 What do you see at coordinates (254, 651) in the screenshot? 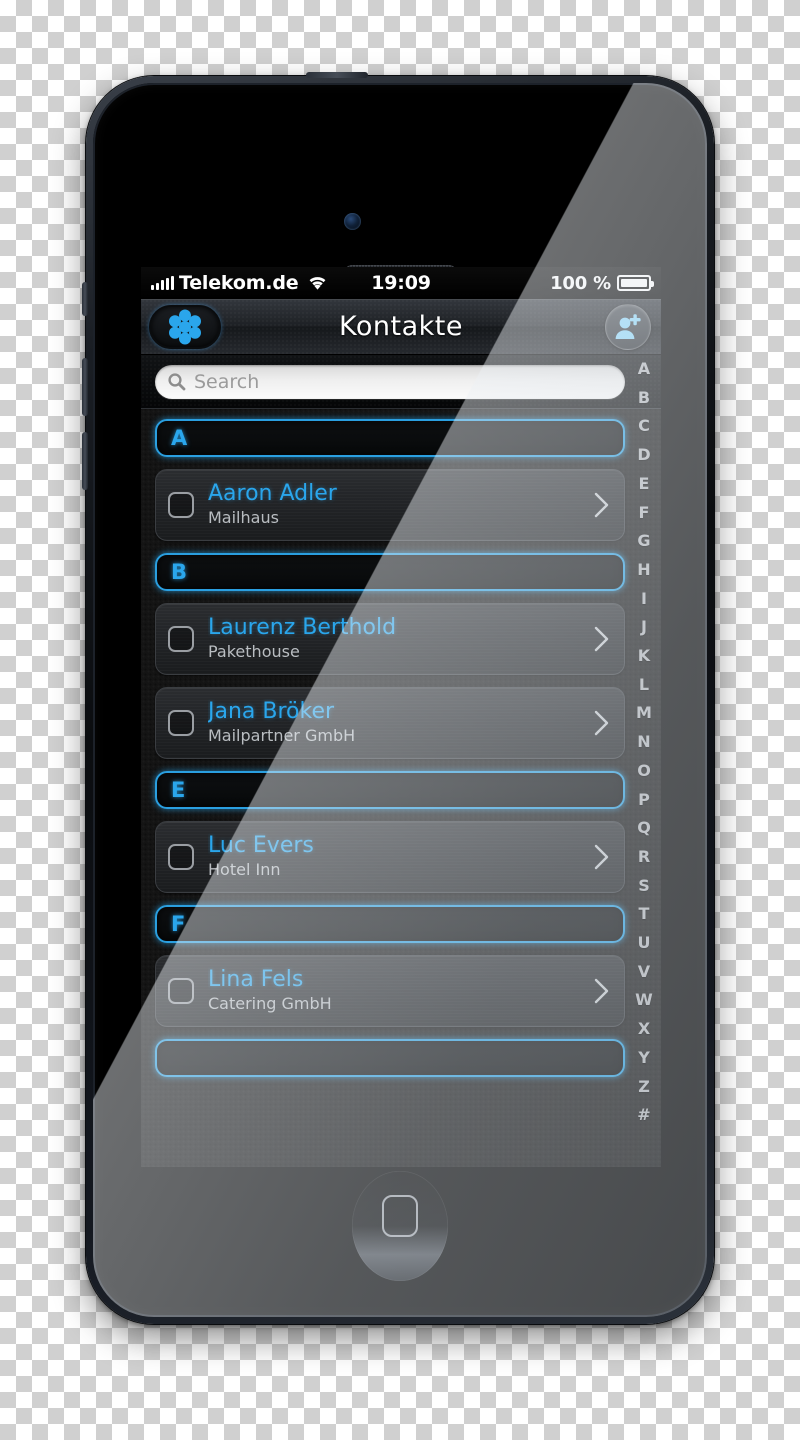
I see `contact-company: Pakethouse` at bounding box center [254, 651].